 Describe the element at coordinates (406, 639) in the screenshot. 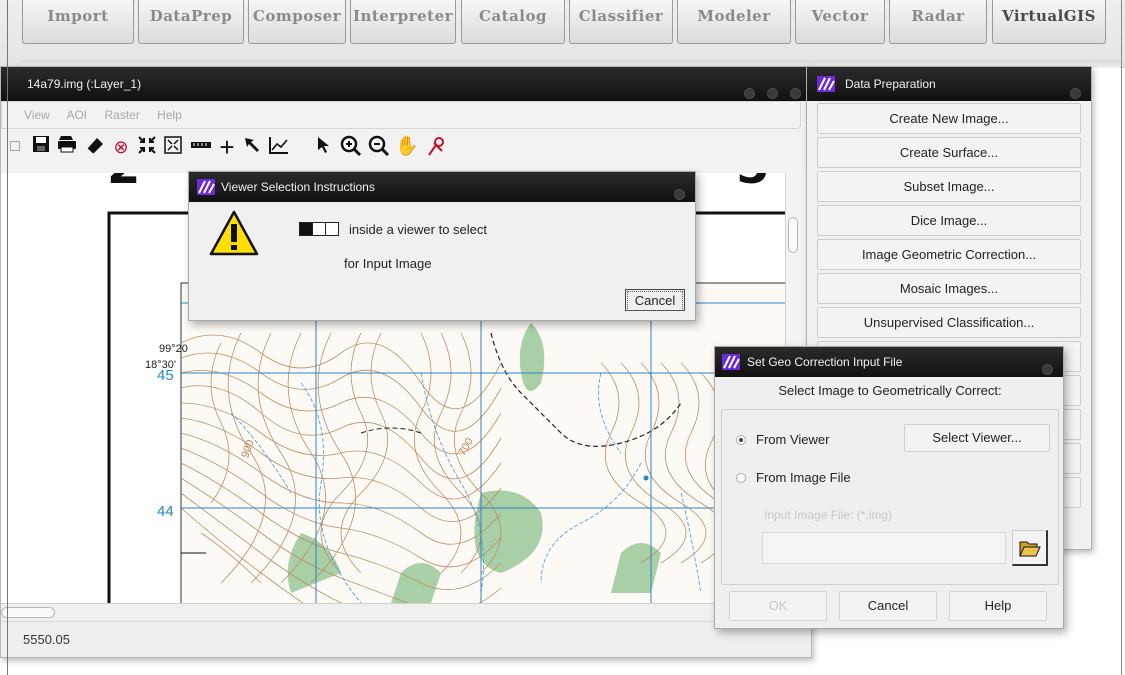

I see `viewer-status-bar: 5550.05` at that location.